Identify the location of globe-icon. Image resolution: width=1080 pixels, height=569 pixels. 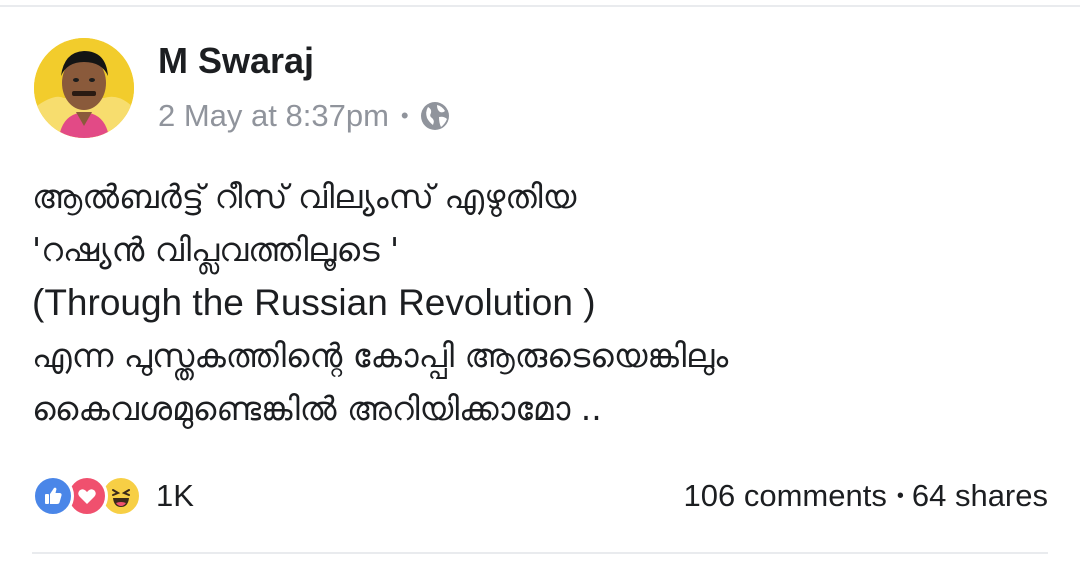
(435, 116).